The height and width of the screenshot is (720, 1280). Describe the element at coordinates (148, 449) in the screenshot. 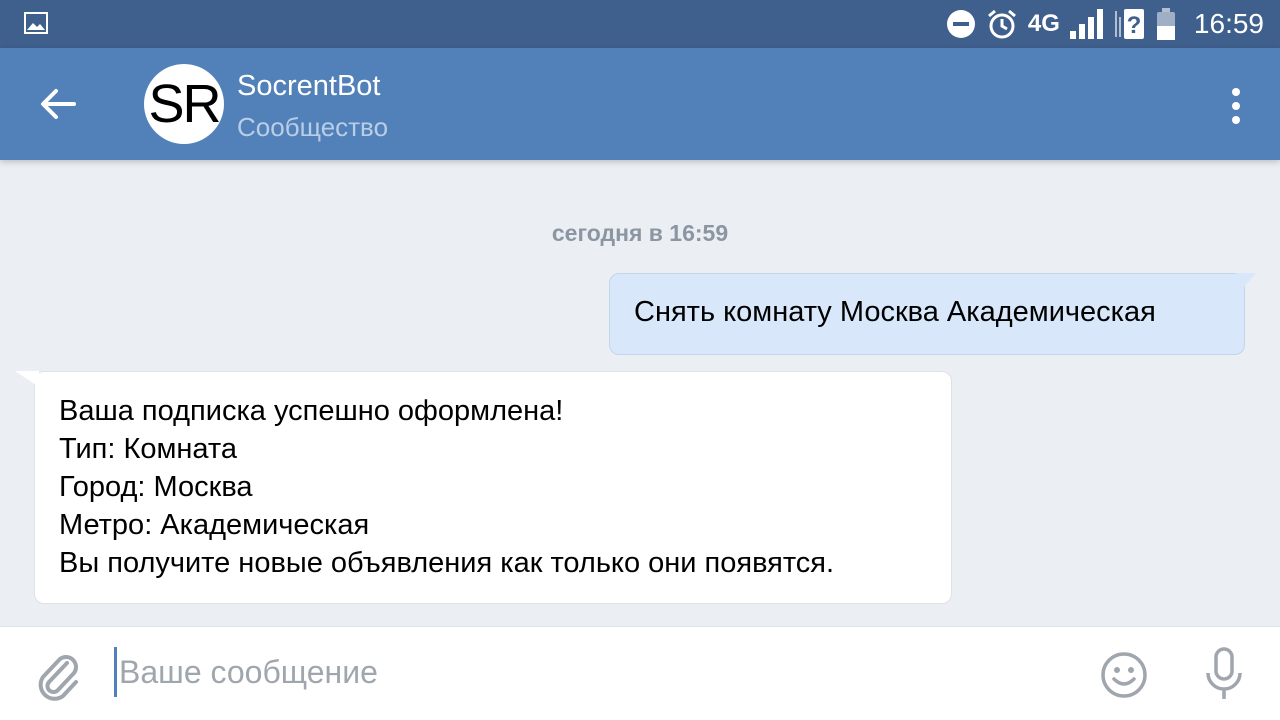

I see `message-line: Тип: Комната` at that location.